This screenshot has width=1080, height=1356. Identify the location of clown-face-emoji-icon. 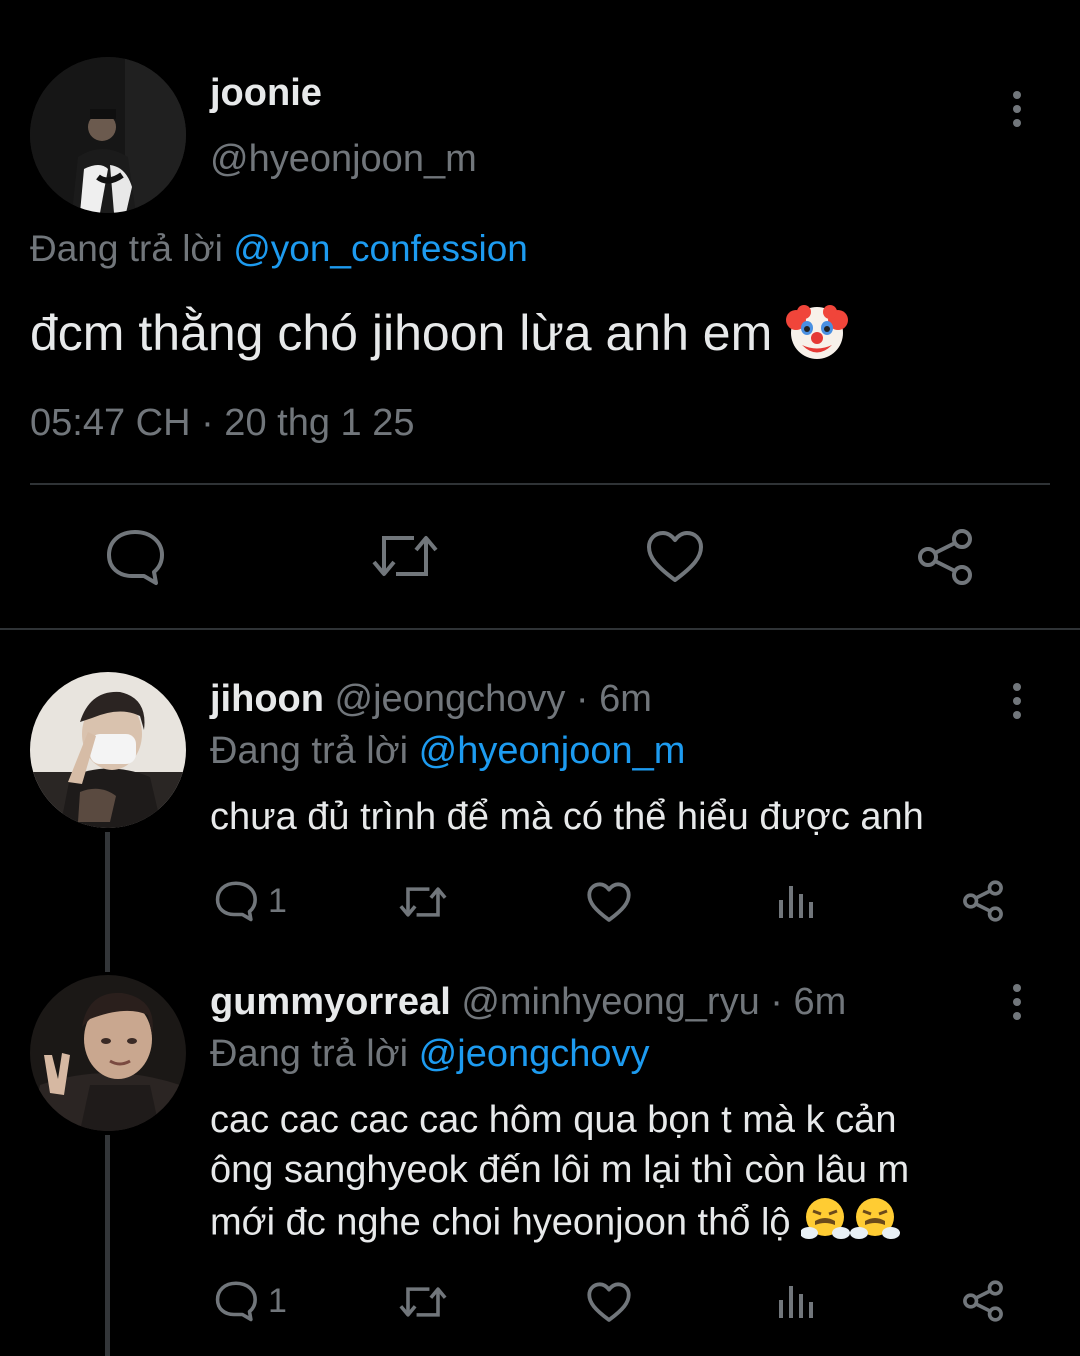
(817, 337).